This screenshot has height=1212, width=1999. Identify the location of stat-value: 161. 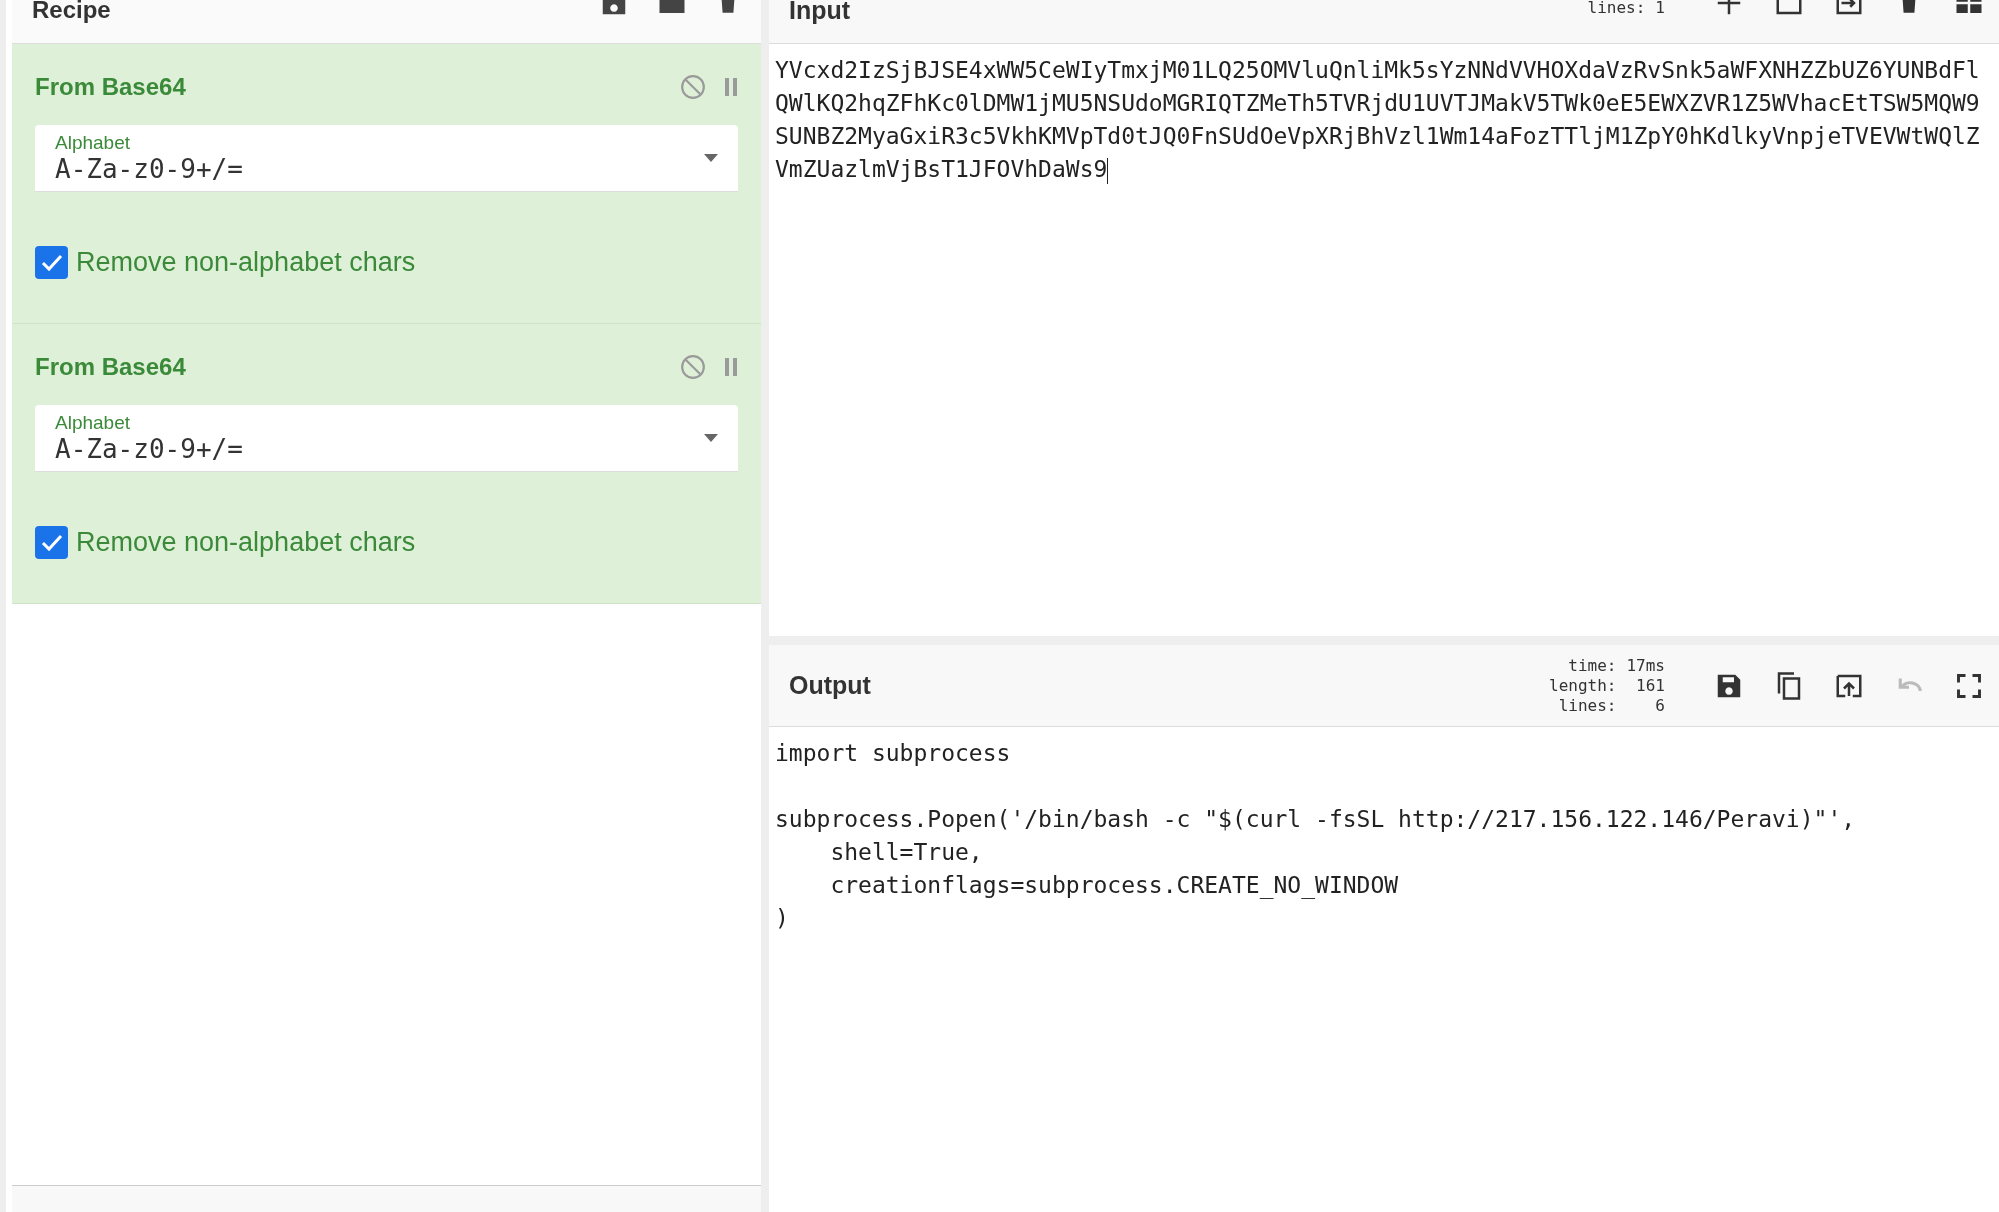
(1650, 685).